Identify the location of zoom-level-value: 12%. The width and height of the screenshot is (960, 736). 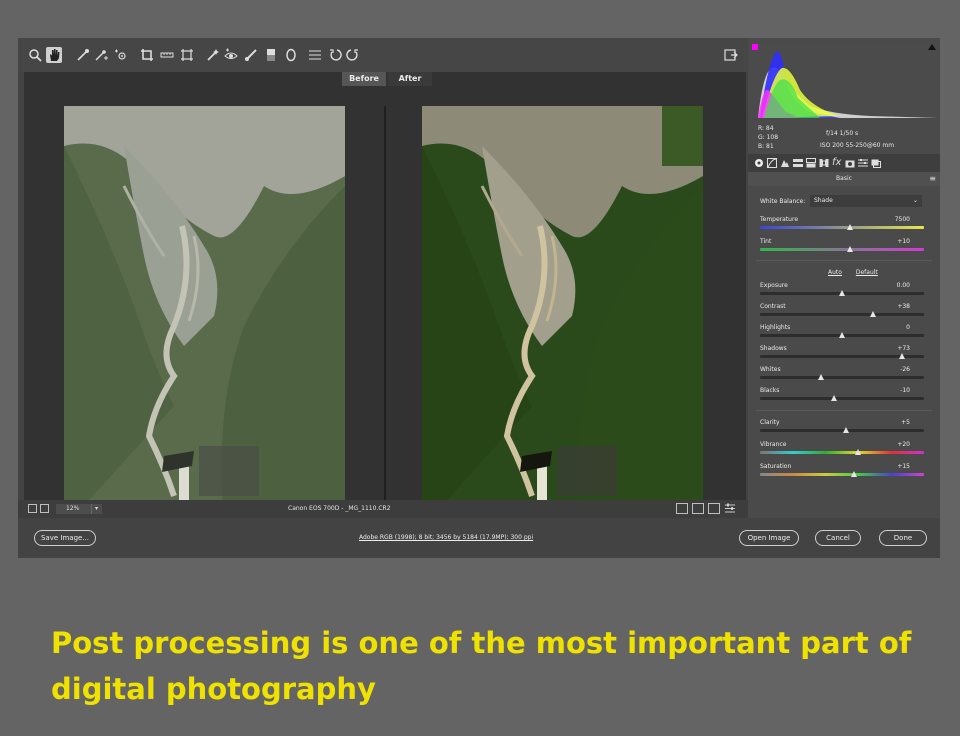
(73, 508).